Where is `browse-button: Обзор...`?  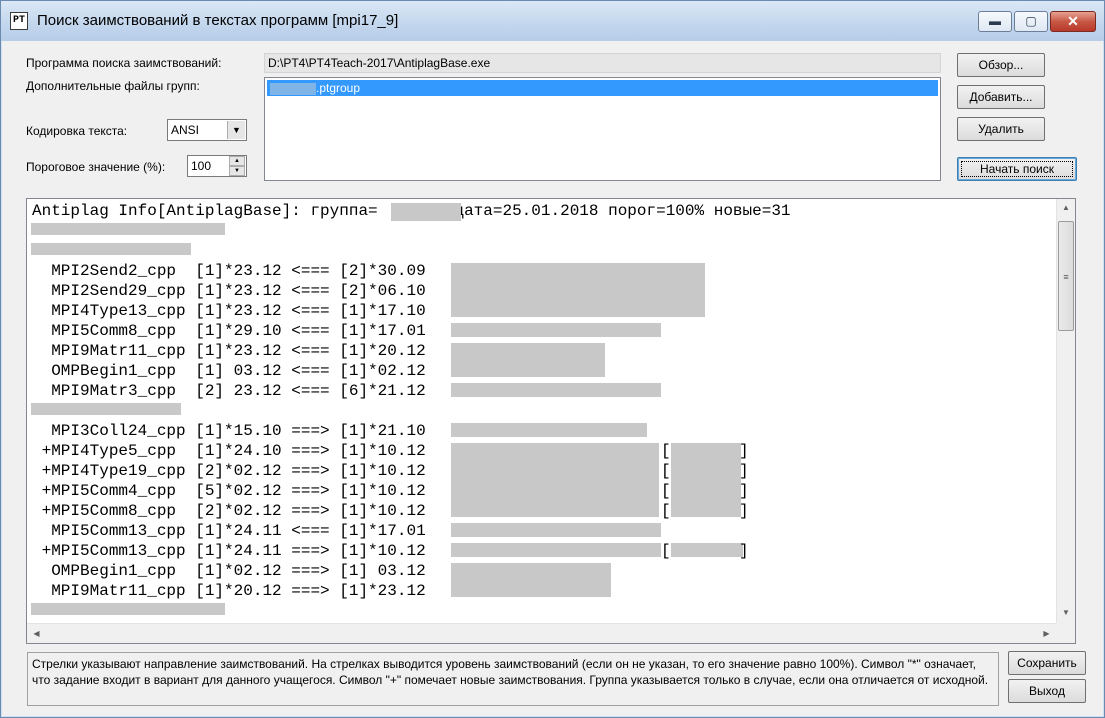 browse-button: Обзор... is located at coordinates (1001, 65).